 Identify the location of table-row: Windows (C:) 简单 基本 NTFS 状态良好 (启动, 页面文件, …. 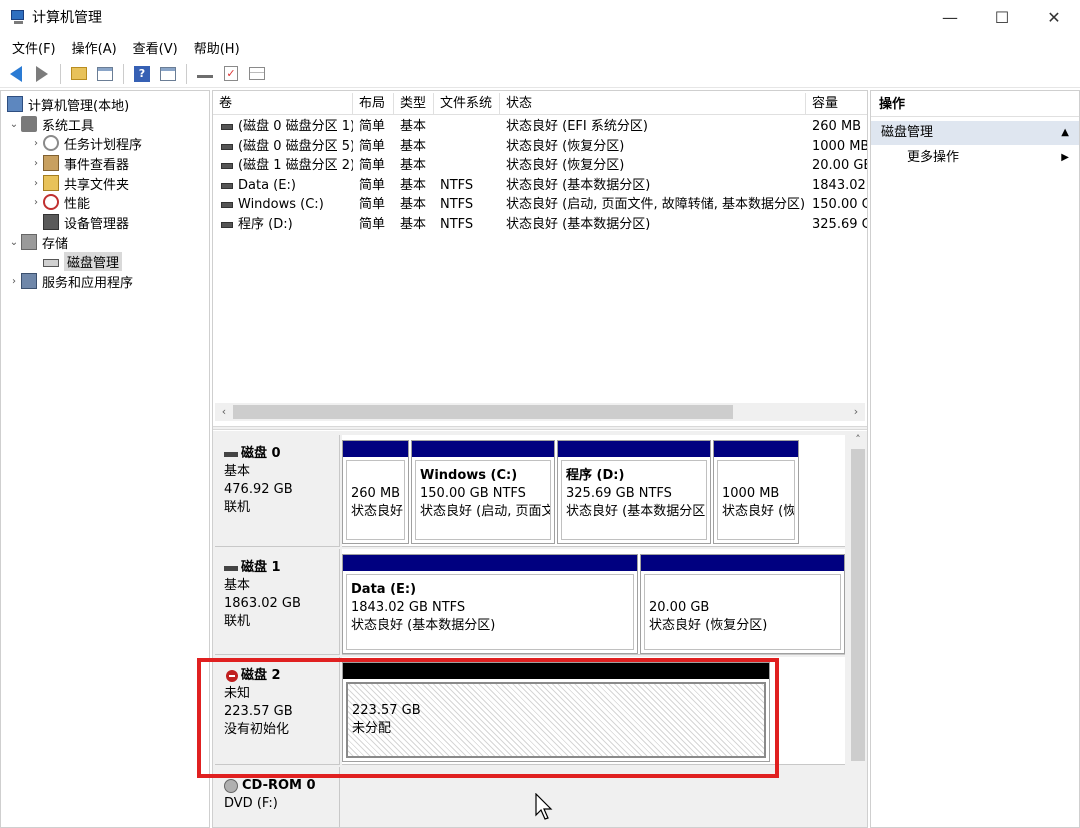
(540, 205).